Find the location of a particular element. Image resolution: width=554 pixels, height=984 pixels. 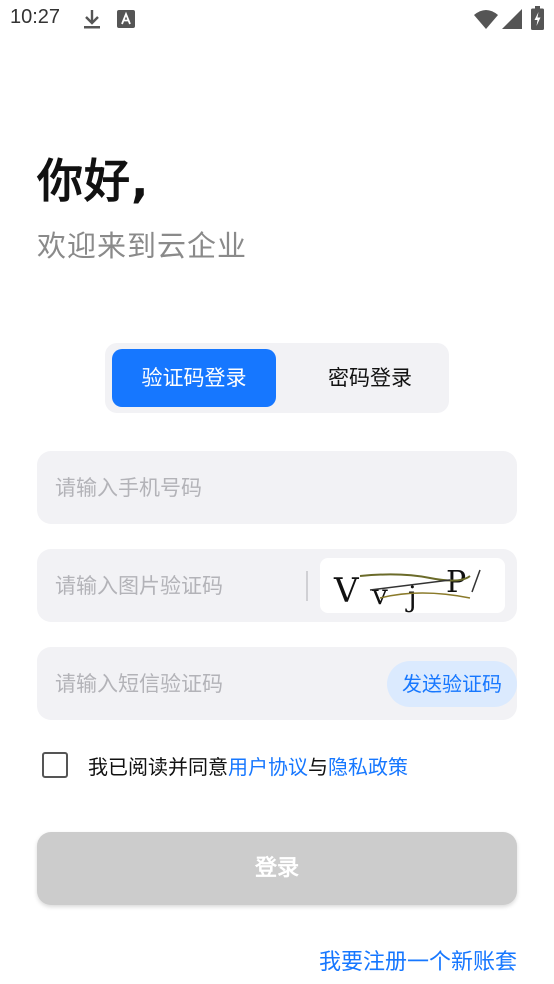

captcha-field: V v j P is located at coordinates (277, 585).